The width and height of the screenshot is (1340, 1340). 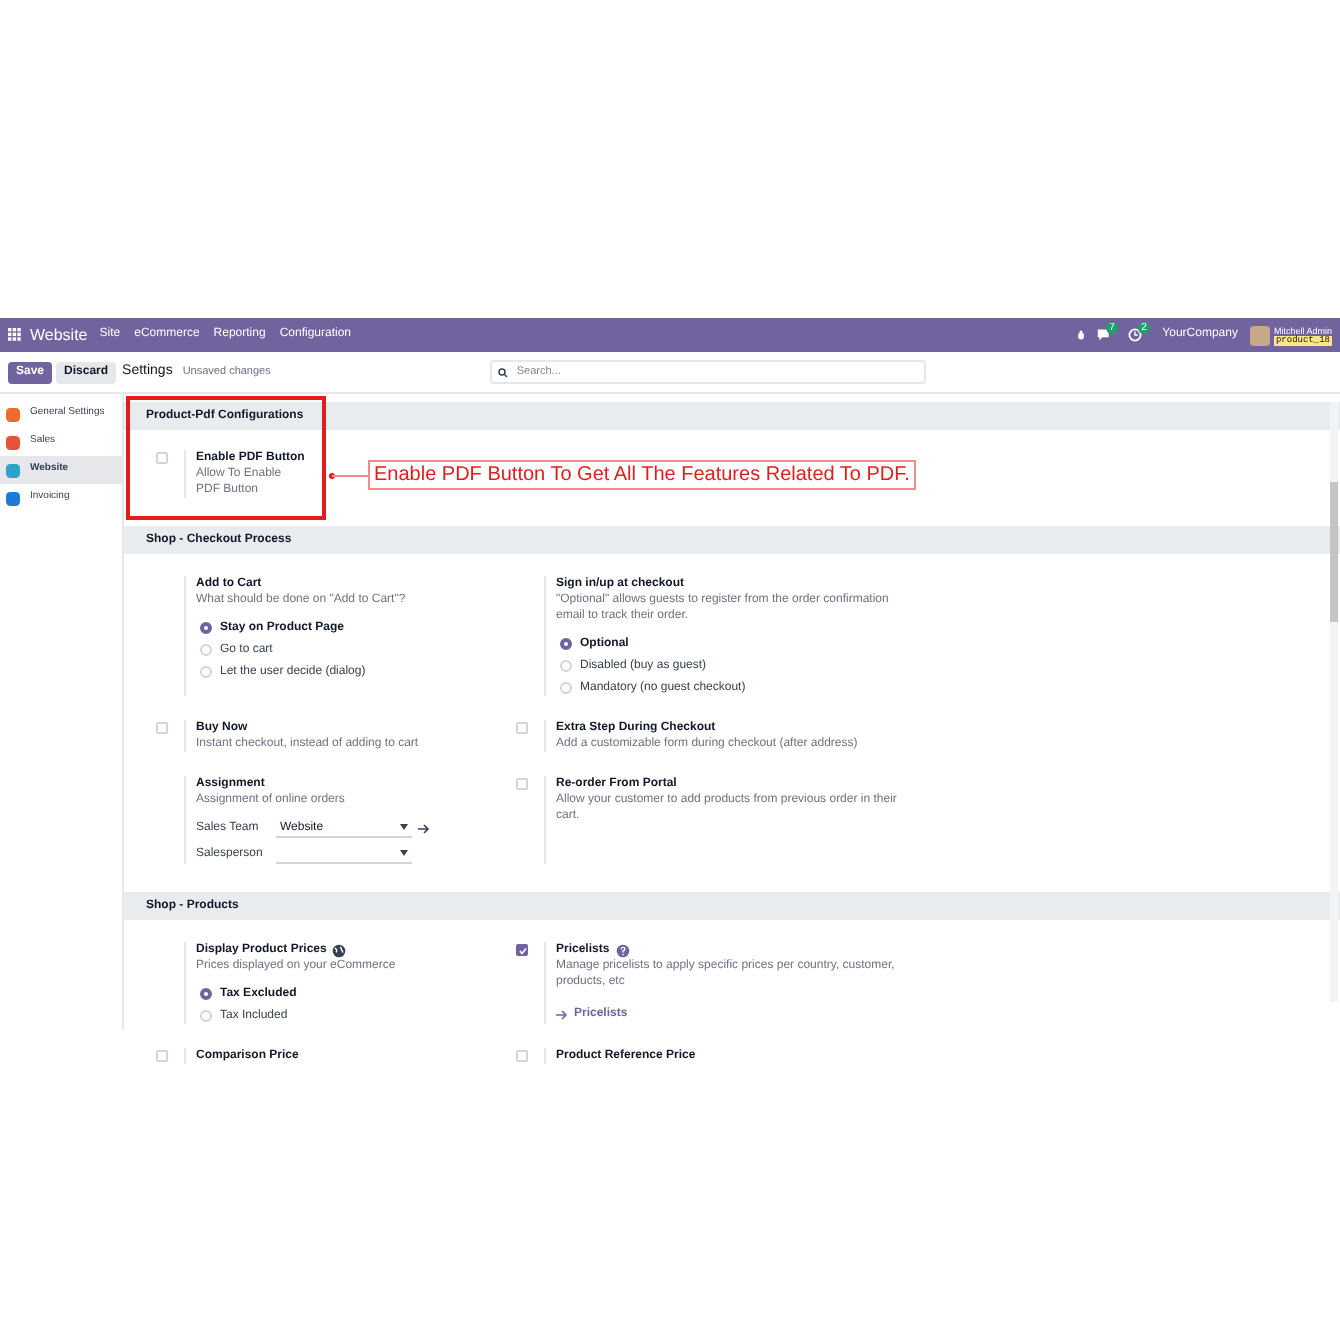 What do you see at coordinates (622, 950) in the screenshot?
I see `help-icon` at bounding box center [622, 950].